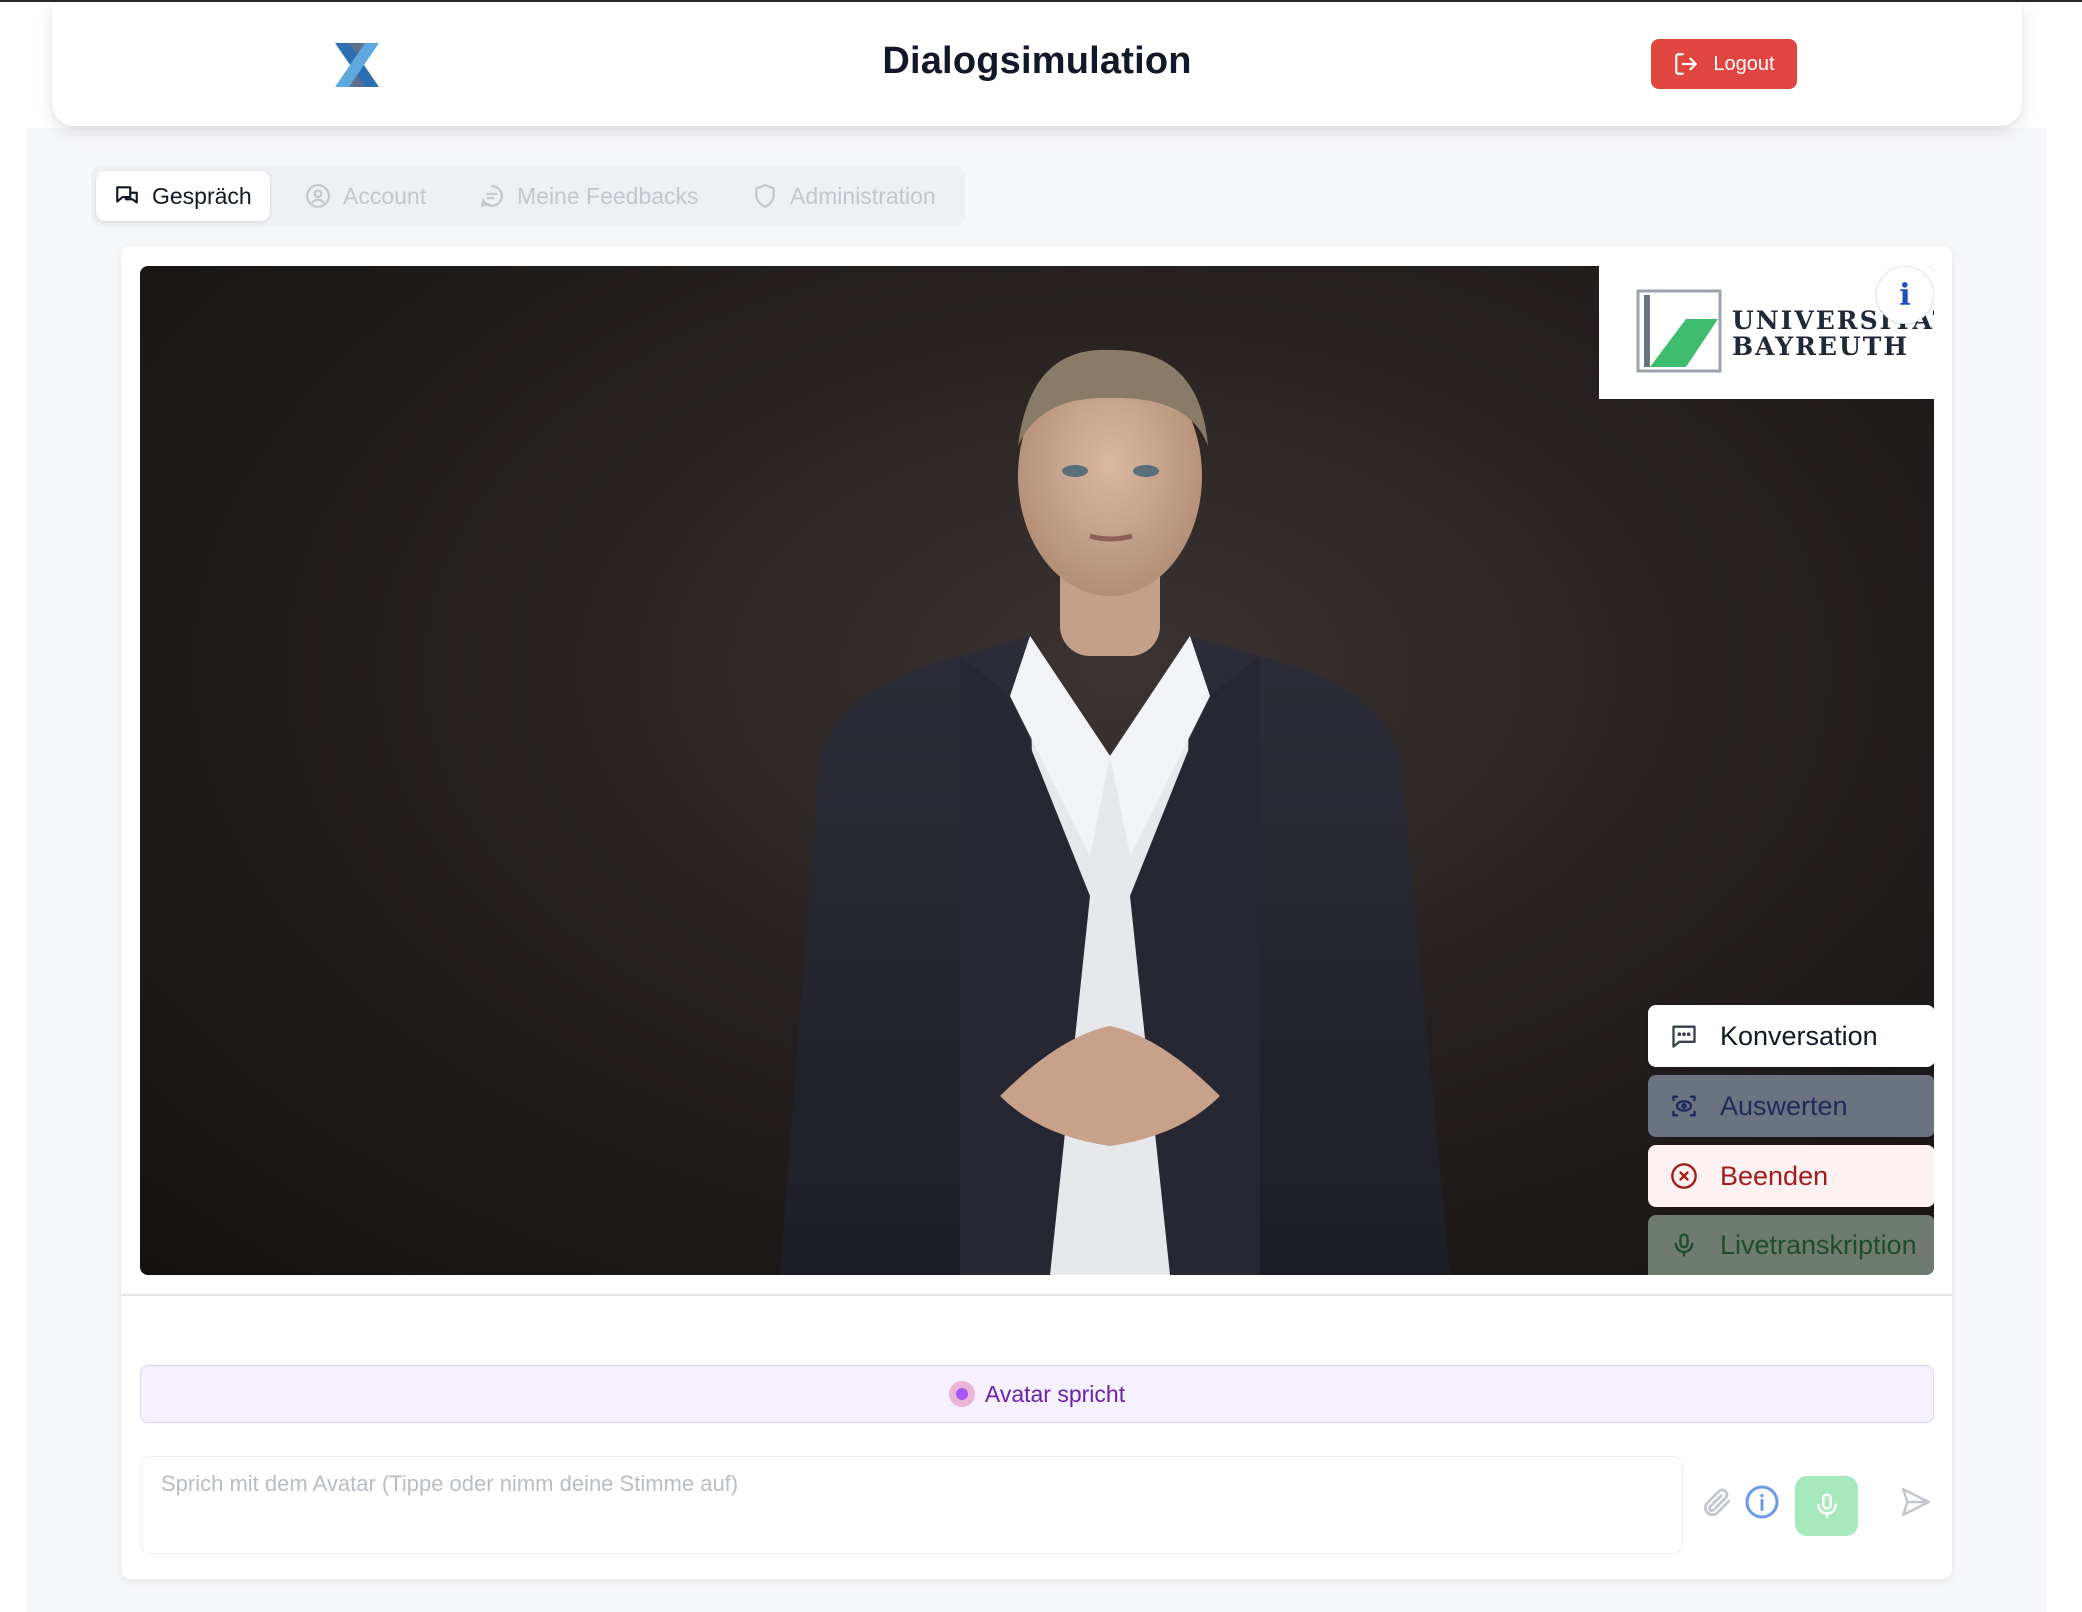 The width and height of the screenshot is (2082, 1612). I want to click on university-logo: UNIVERSITÄT BAYREUTH i, so click(1766, 332).